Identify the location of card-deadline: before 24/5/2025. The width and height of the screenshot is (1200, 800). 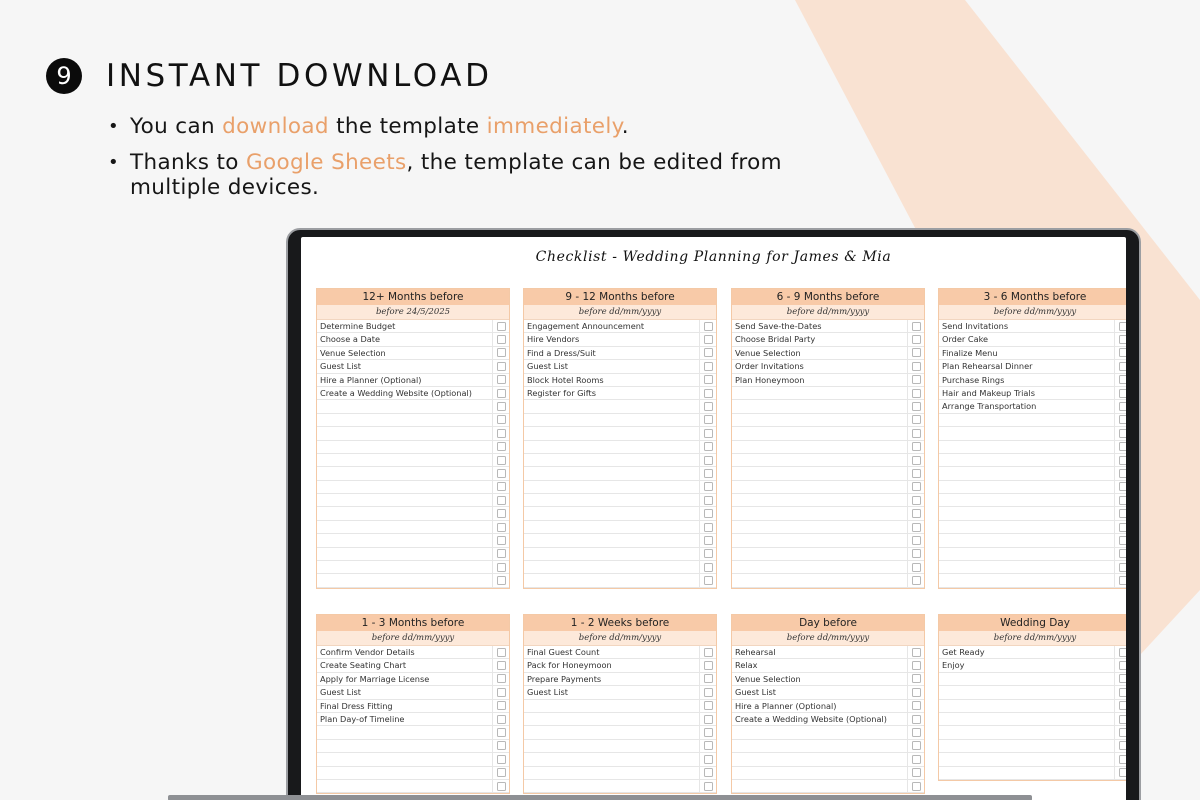
(413, 312).